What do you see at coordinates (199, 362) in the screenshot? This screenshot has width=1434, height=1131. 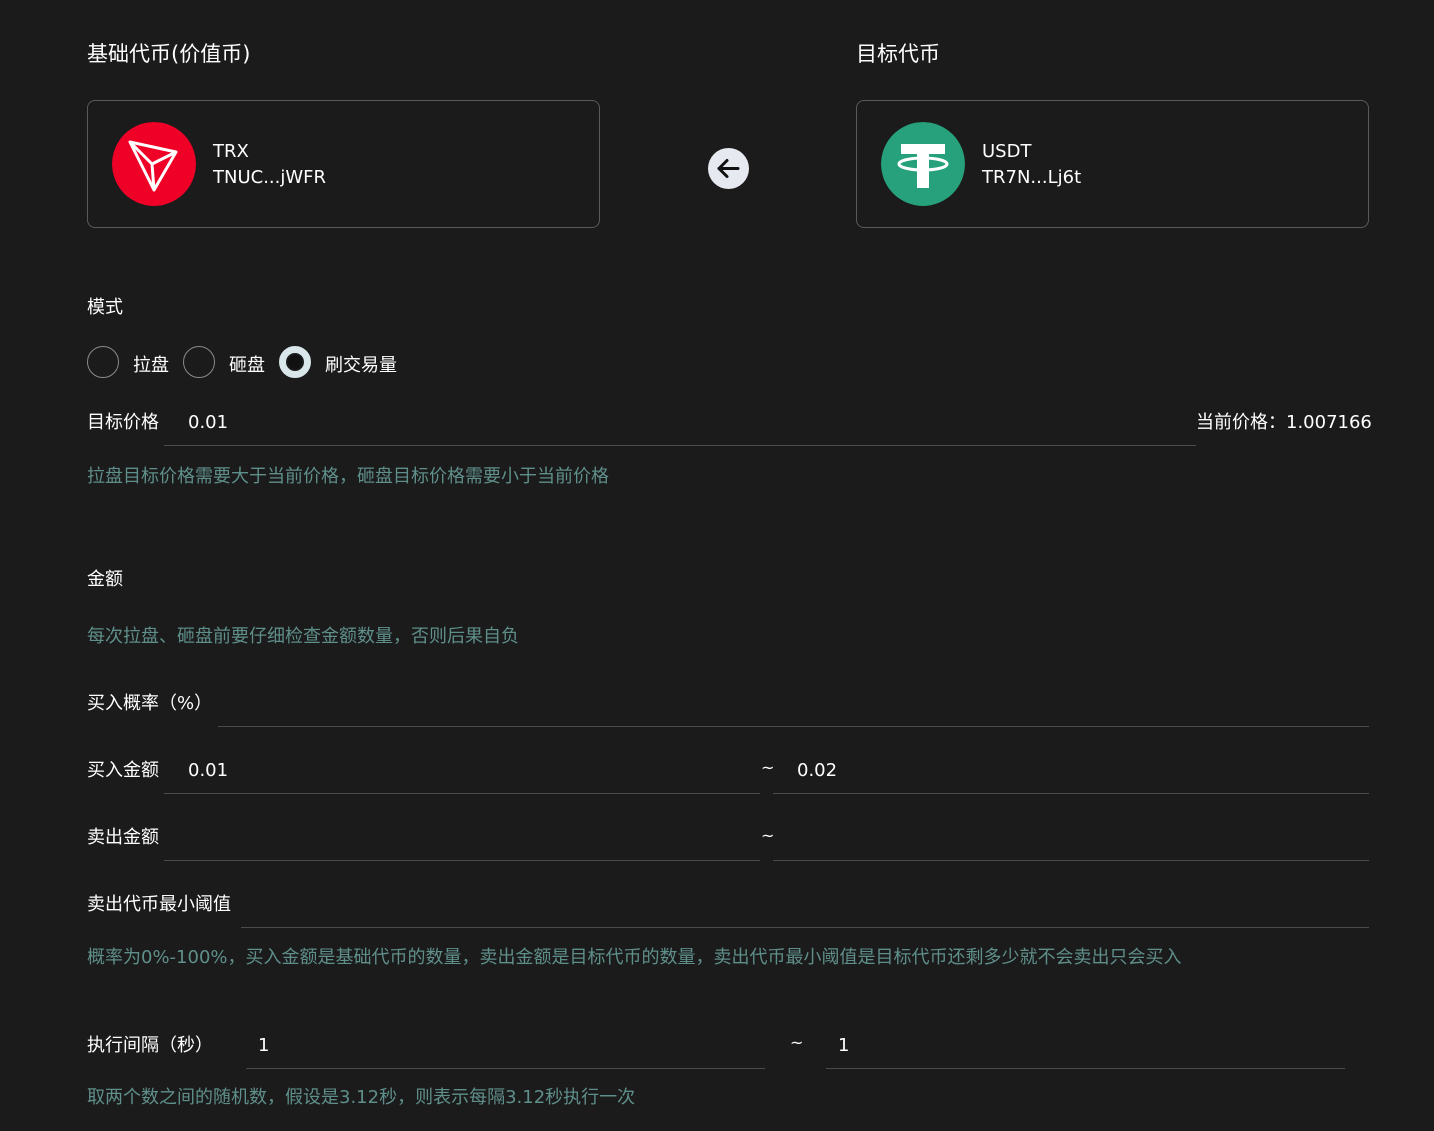 I see `radio-dump` at bounding box center [199, 362].